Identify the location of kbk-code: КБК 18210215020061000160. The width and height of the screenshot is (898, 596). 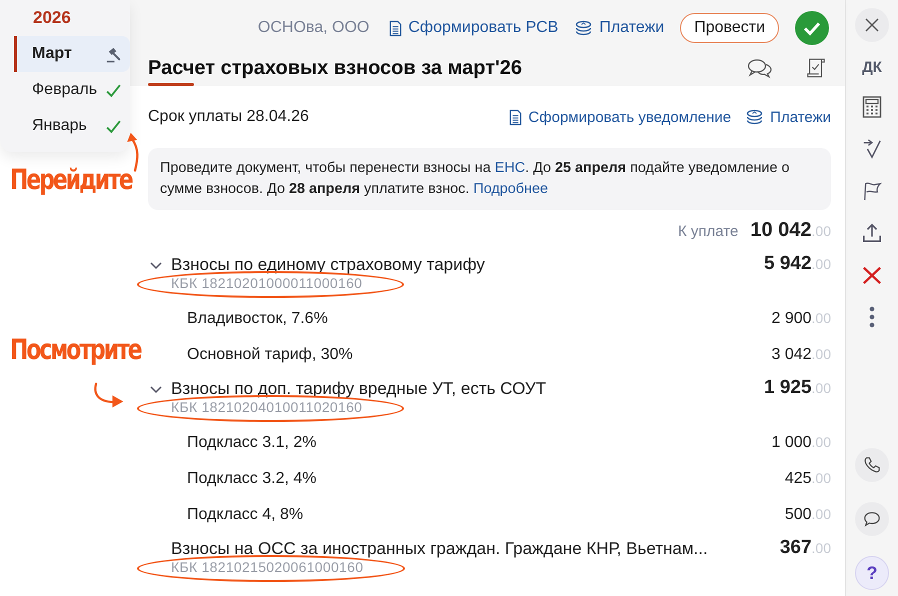
(267, 567).